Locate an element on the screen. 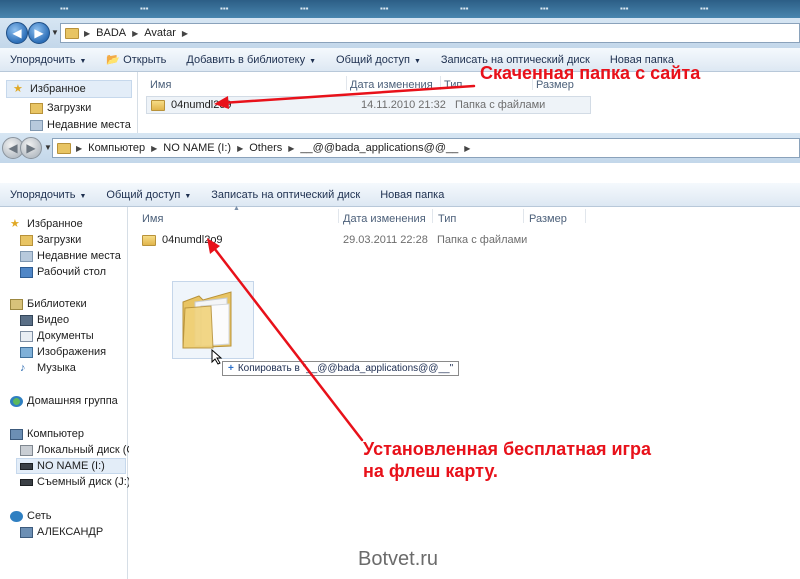 The width and height of the screenshot is (800, 579). nav-homegroup: Домашняя группа is located at coordinates (64, 401).